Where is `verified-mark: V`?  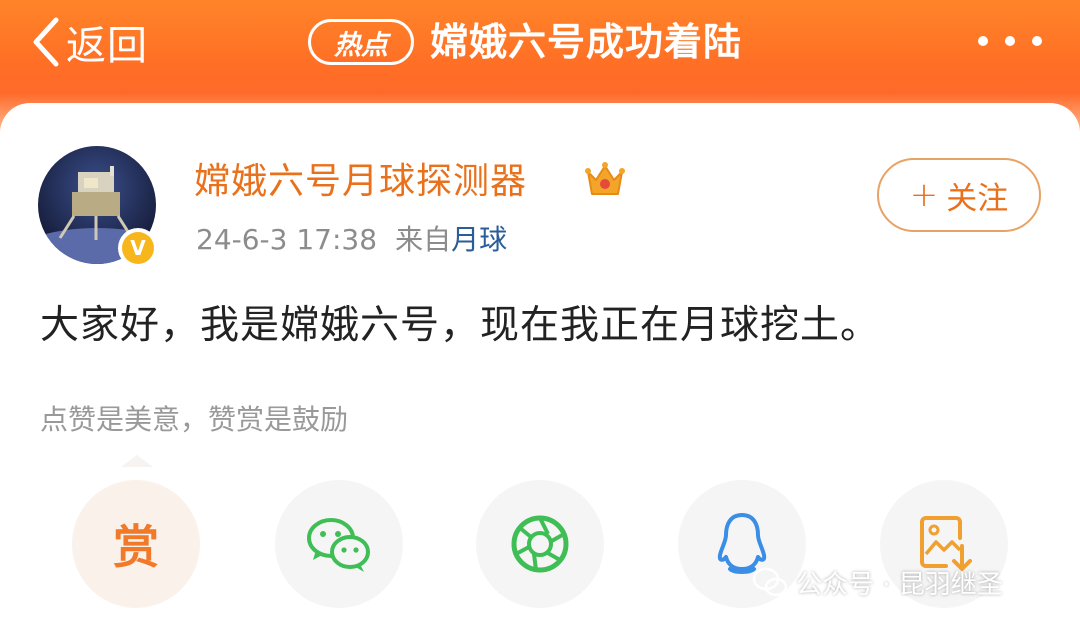 verified-mark: V is located at coordinates (138, 248).